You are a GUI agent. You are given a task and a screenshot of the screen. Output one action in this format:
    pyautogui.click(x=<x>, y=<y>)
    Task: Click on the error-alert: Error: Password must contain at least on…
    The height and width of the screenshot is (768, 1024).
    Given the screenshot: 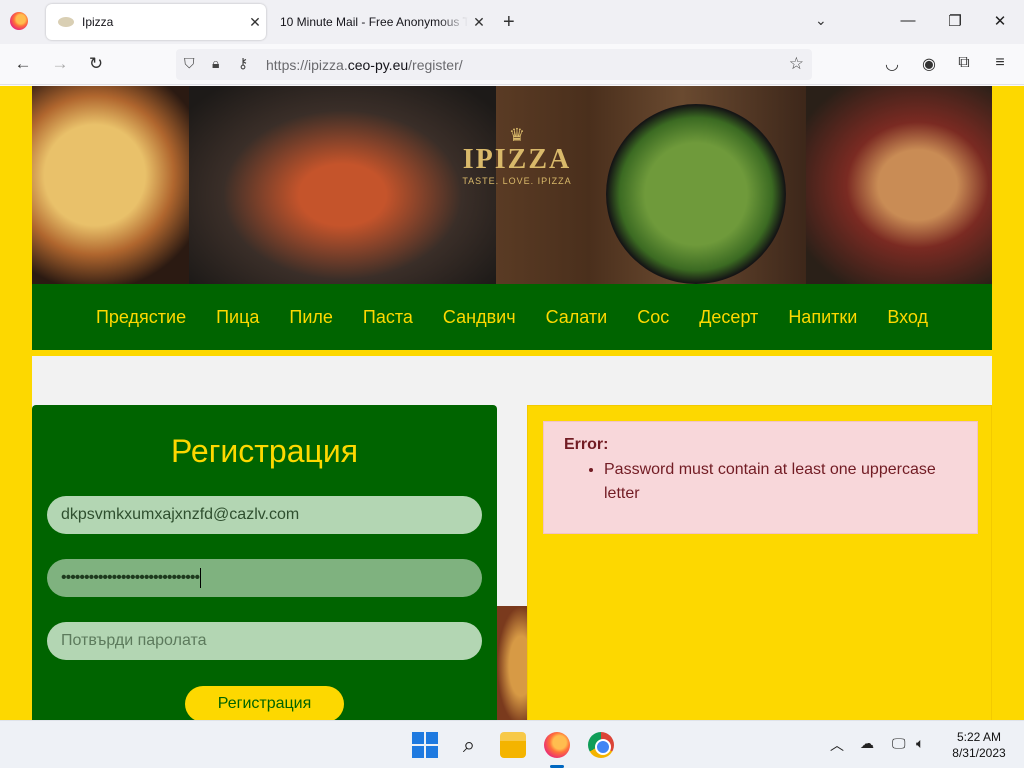 What is the action you would take?
    pyautogui.click(x=760, y=477)
    